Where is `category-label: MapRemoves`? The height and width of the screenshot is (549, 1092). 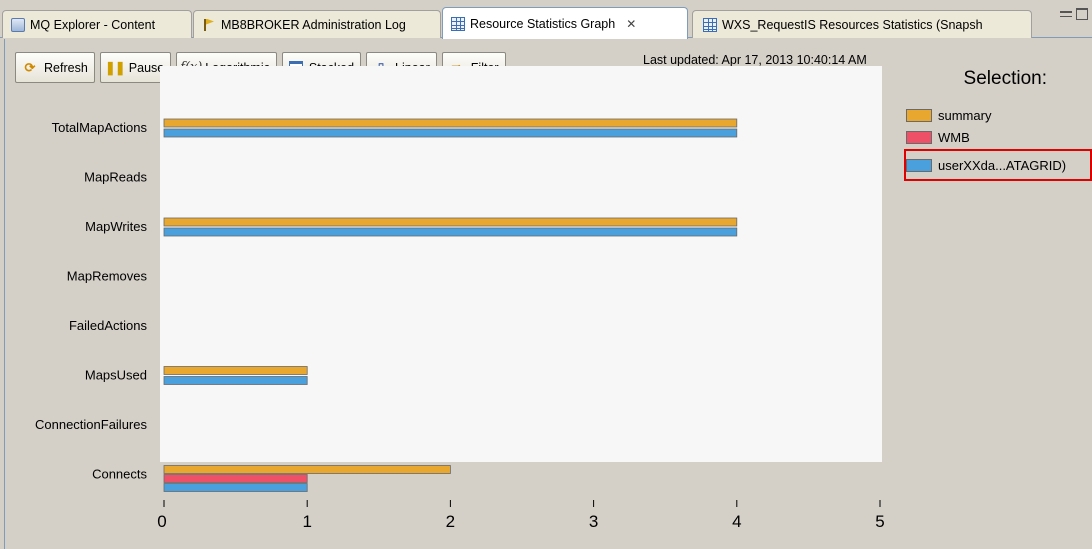
category-label: MapRemoves is located at coordinates (107, 276).